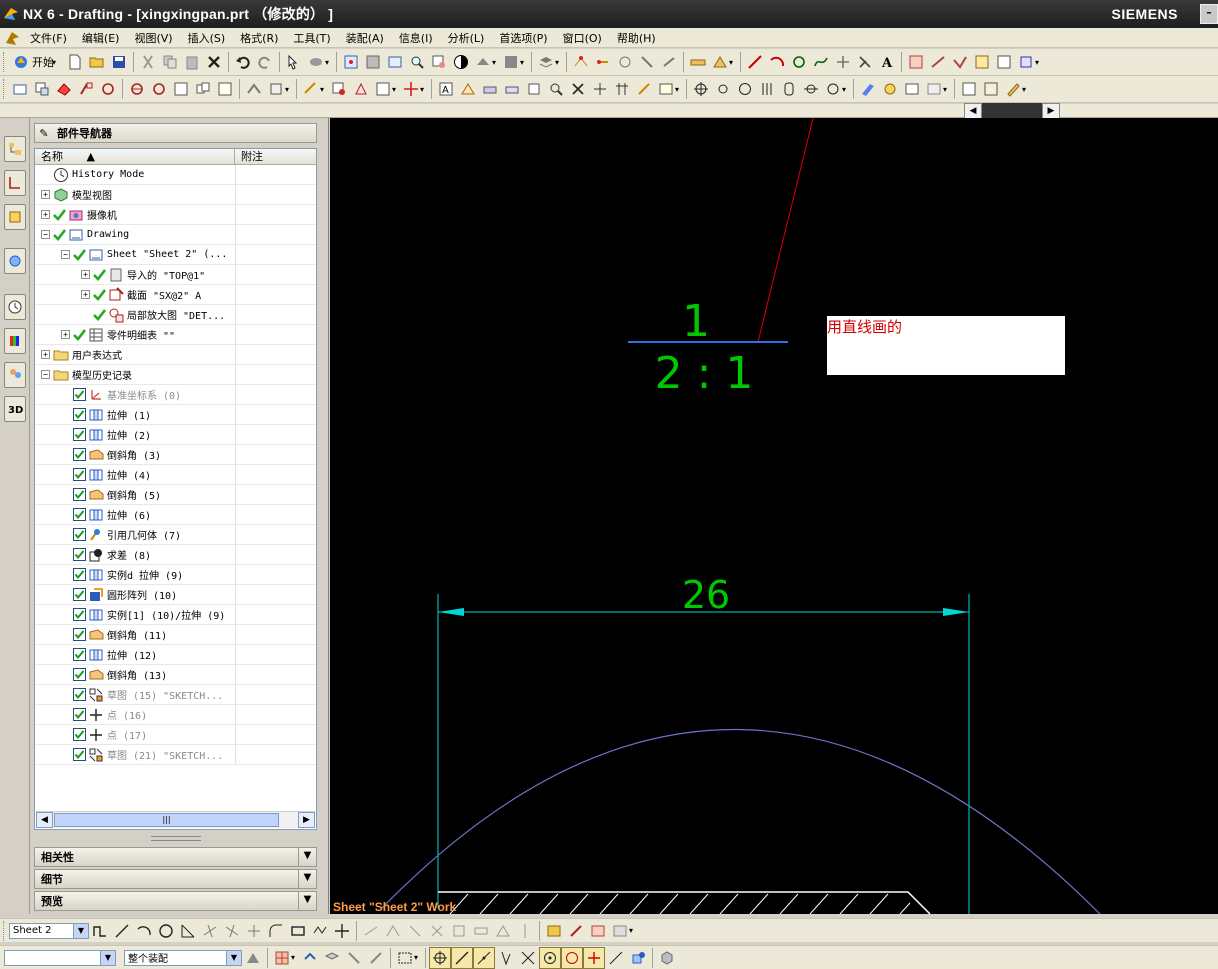 The width and height of the screenshot is (1218, 969). Describe the element at coordinates (203, 89) in the screenshot. I see `update-view-icon` at that location.